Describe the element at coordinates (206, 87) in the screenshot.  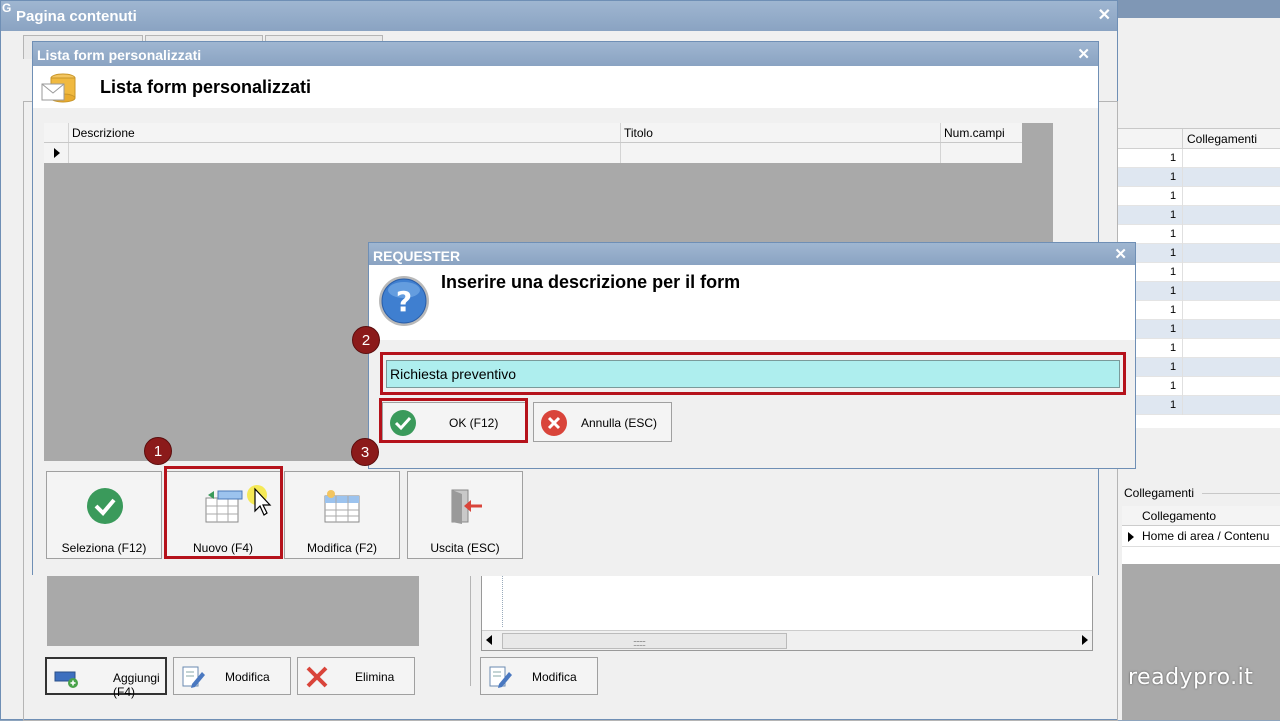
I see `lista-header-title: Lista form personalizzati` at that location.